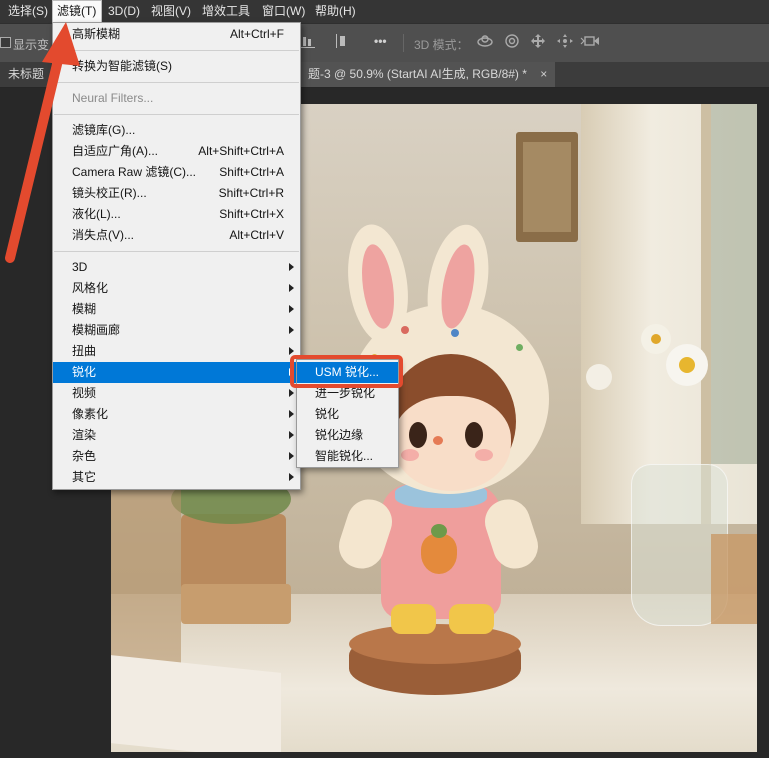  I want to click on 3d-pan-icon, so click(538, 43).